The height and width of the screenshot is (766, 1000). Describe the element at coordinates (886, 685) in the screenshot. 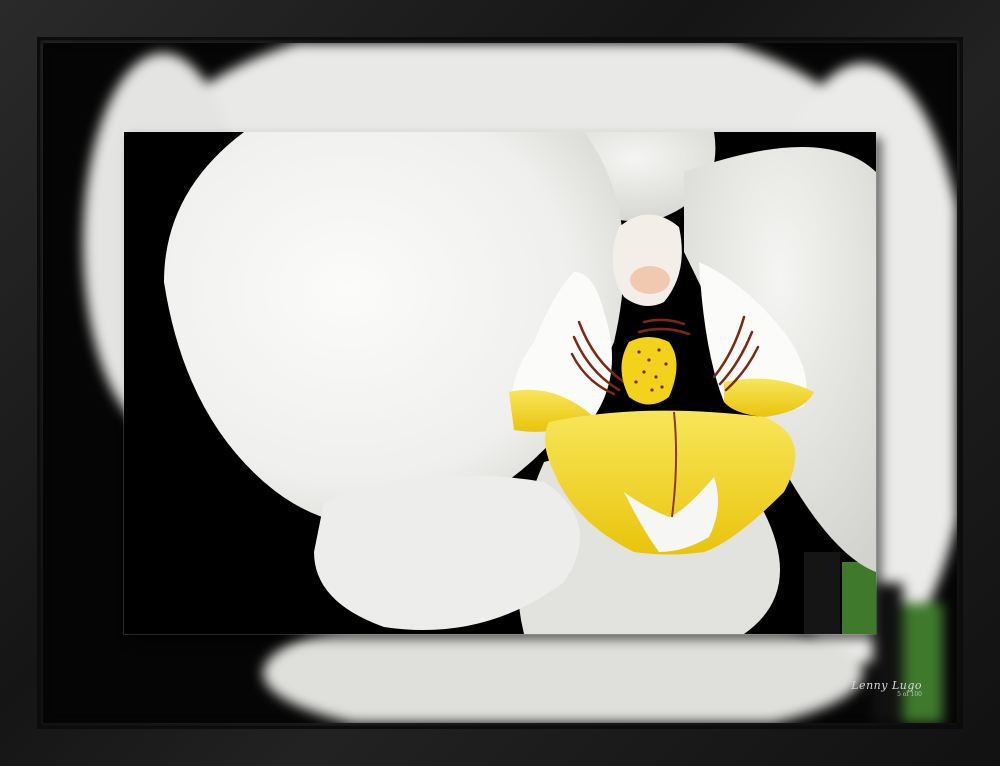

I see `signature-name: Lenny Lugo` at that location.